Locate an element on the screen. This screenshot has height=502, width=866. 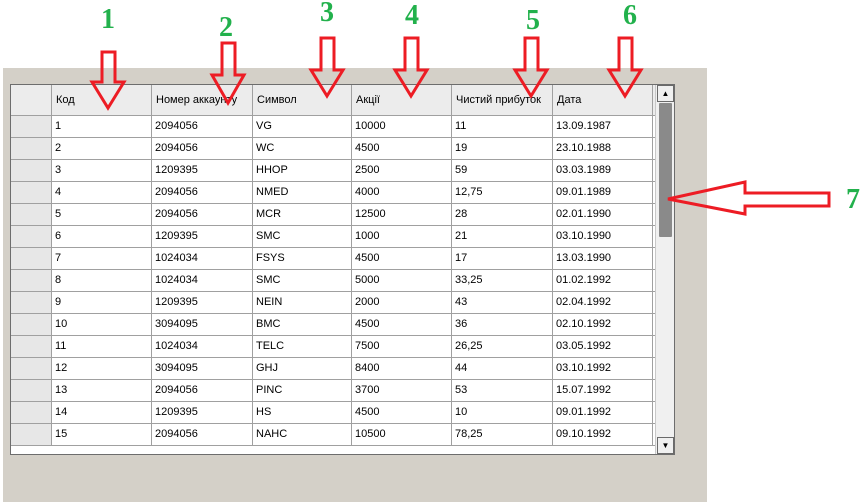
table-cell: 12500 is located at coordinates (402, 214).